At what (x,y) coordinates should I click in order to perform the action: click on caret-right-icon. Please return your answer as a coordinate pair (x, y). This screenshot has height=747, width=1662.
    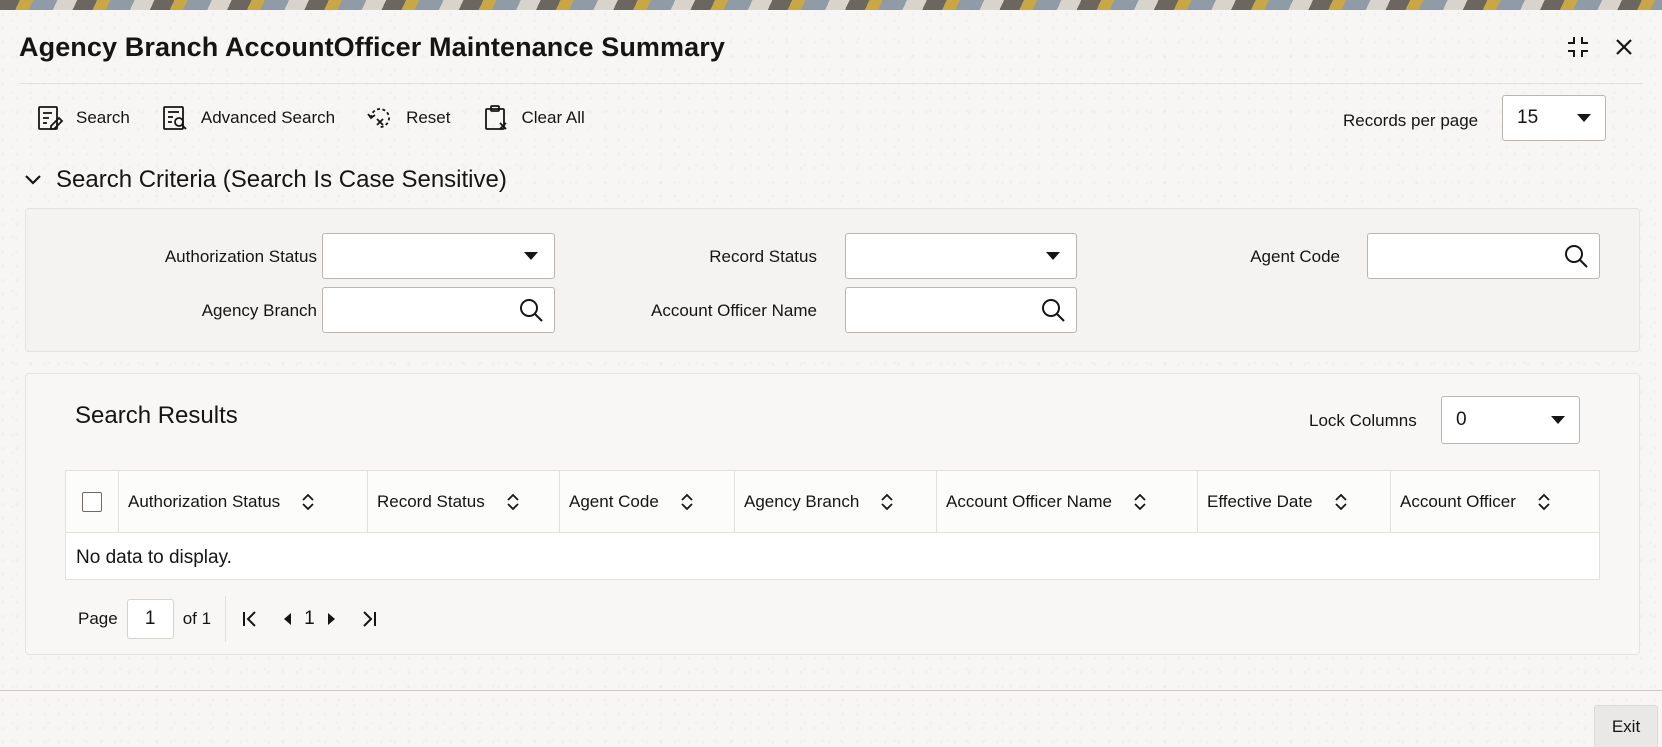
    Looking at the image, I should click on (331, 619).